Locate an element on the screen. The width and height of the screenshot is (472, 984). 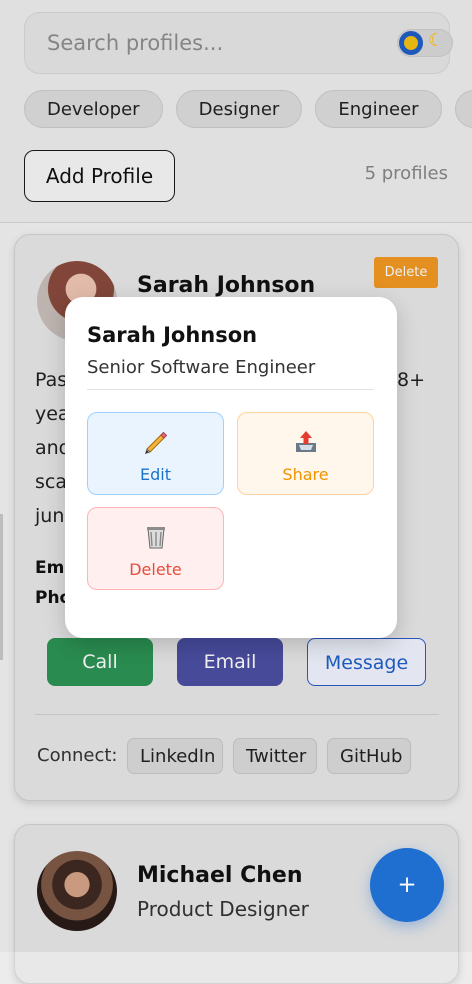
modal-profile-role: Senior Software Engineer is located at coordinates (201, 367).